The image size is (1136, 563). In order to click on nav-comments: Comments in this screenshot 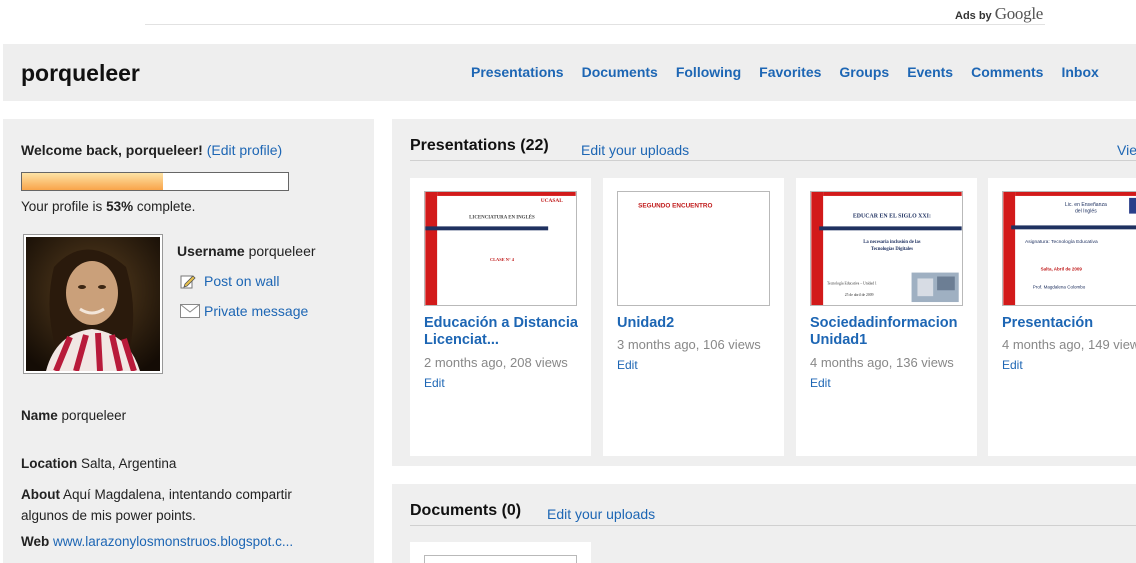, I will do `click(1007, 72)`.